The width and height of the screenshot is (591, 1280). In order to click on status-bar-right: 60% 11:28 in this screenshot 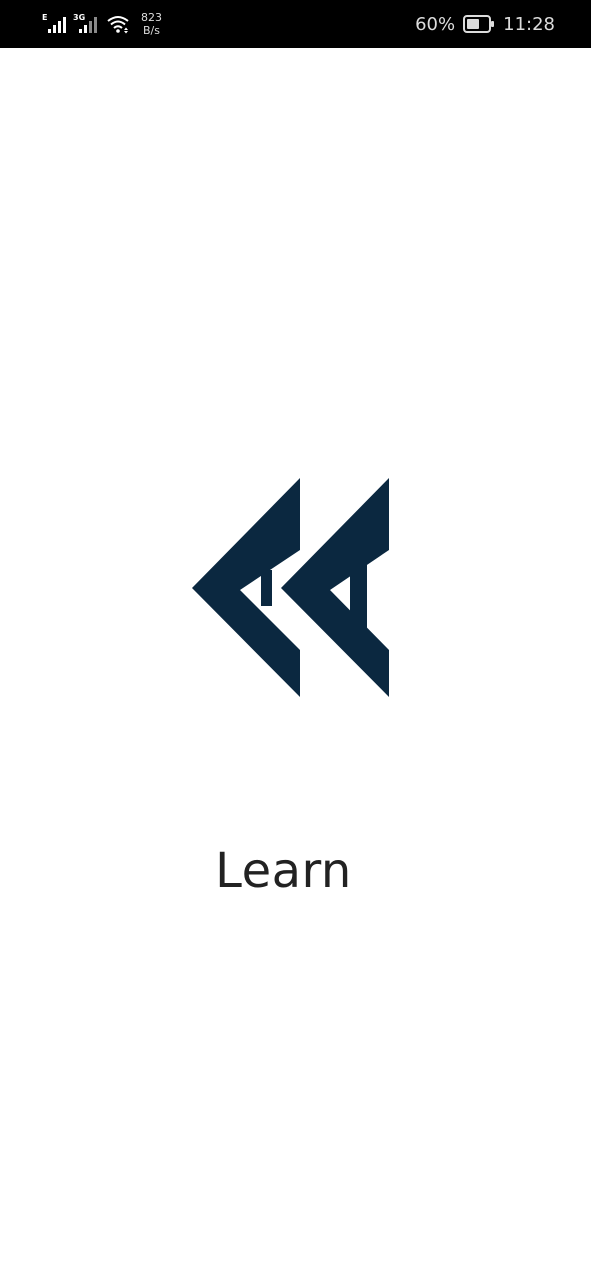, I will do `click(485, 24)`.